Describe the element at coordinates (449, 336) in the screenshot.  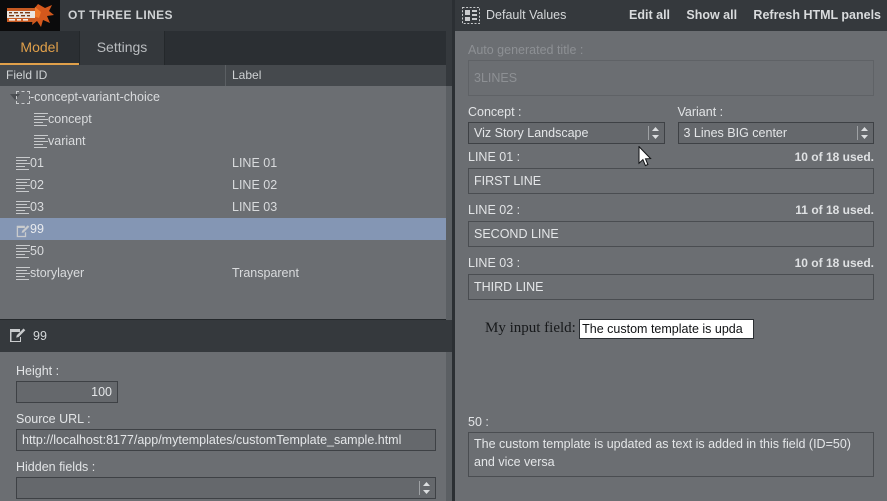
I see `detail-header-edge` at that location.